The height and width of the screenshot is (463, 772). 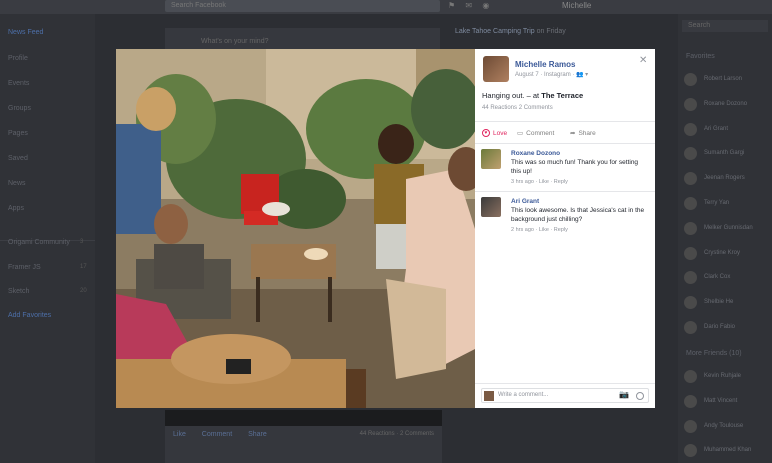 I want to click on contact-item: Muhammed Khan, so click(x=727, y=451).